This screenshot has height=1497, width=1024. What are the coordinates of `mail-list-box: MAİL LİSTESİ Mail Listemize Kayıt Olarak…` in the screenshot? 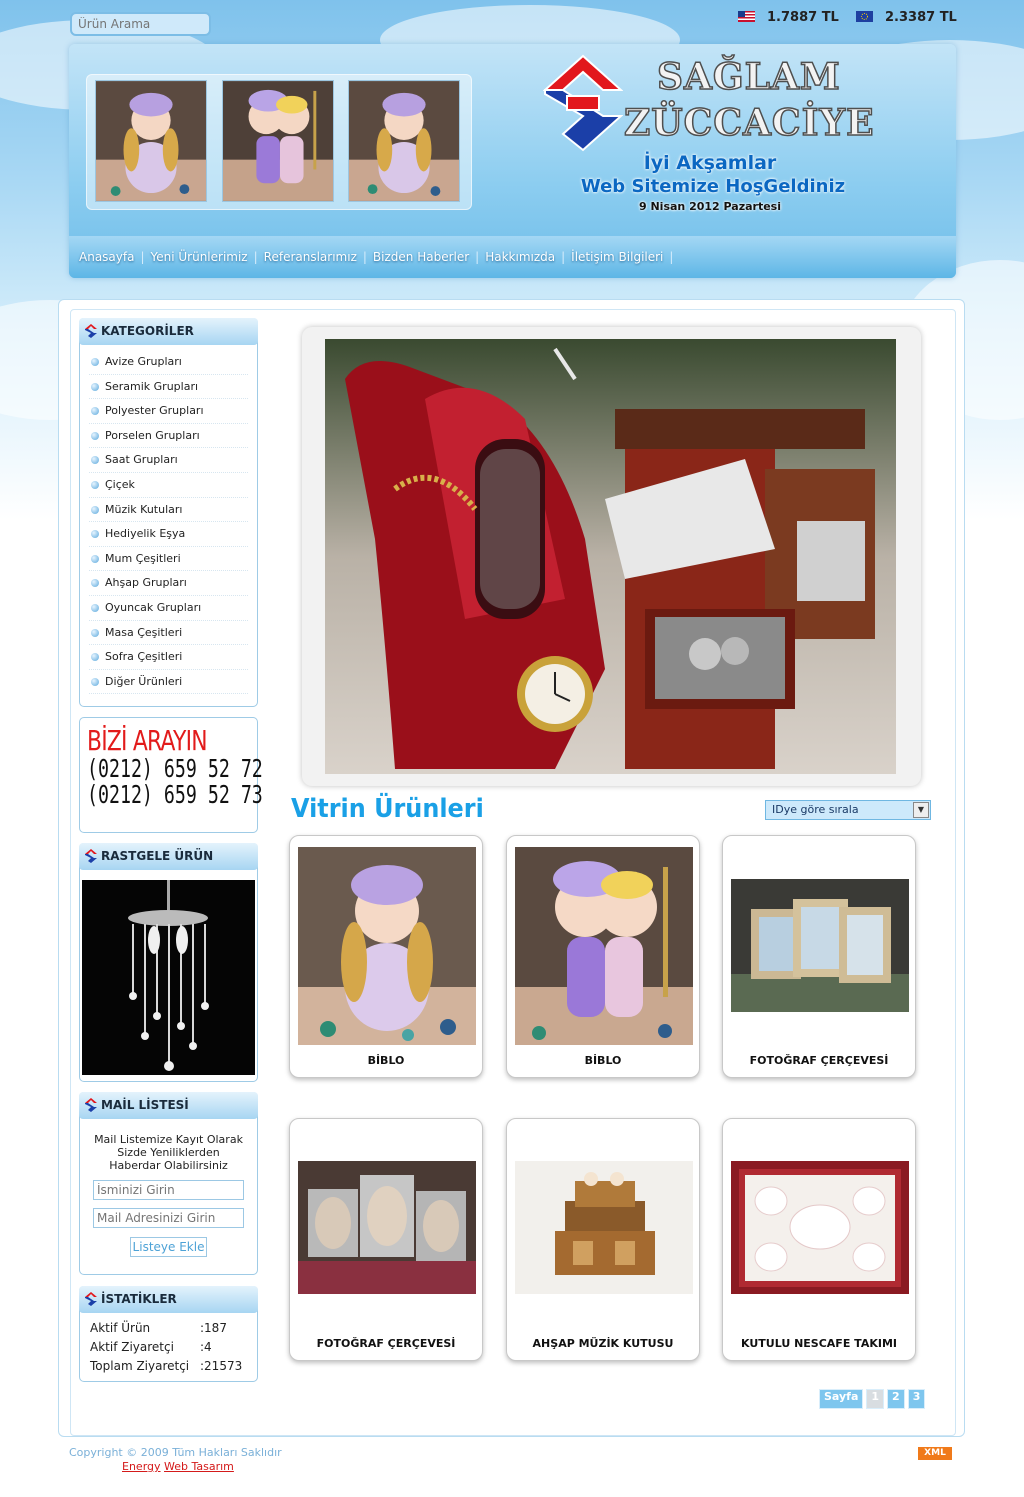 It's located at (168, 1183).